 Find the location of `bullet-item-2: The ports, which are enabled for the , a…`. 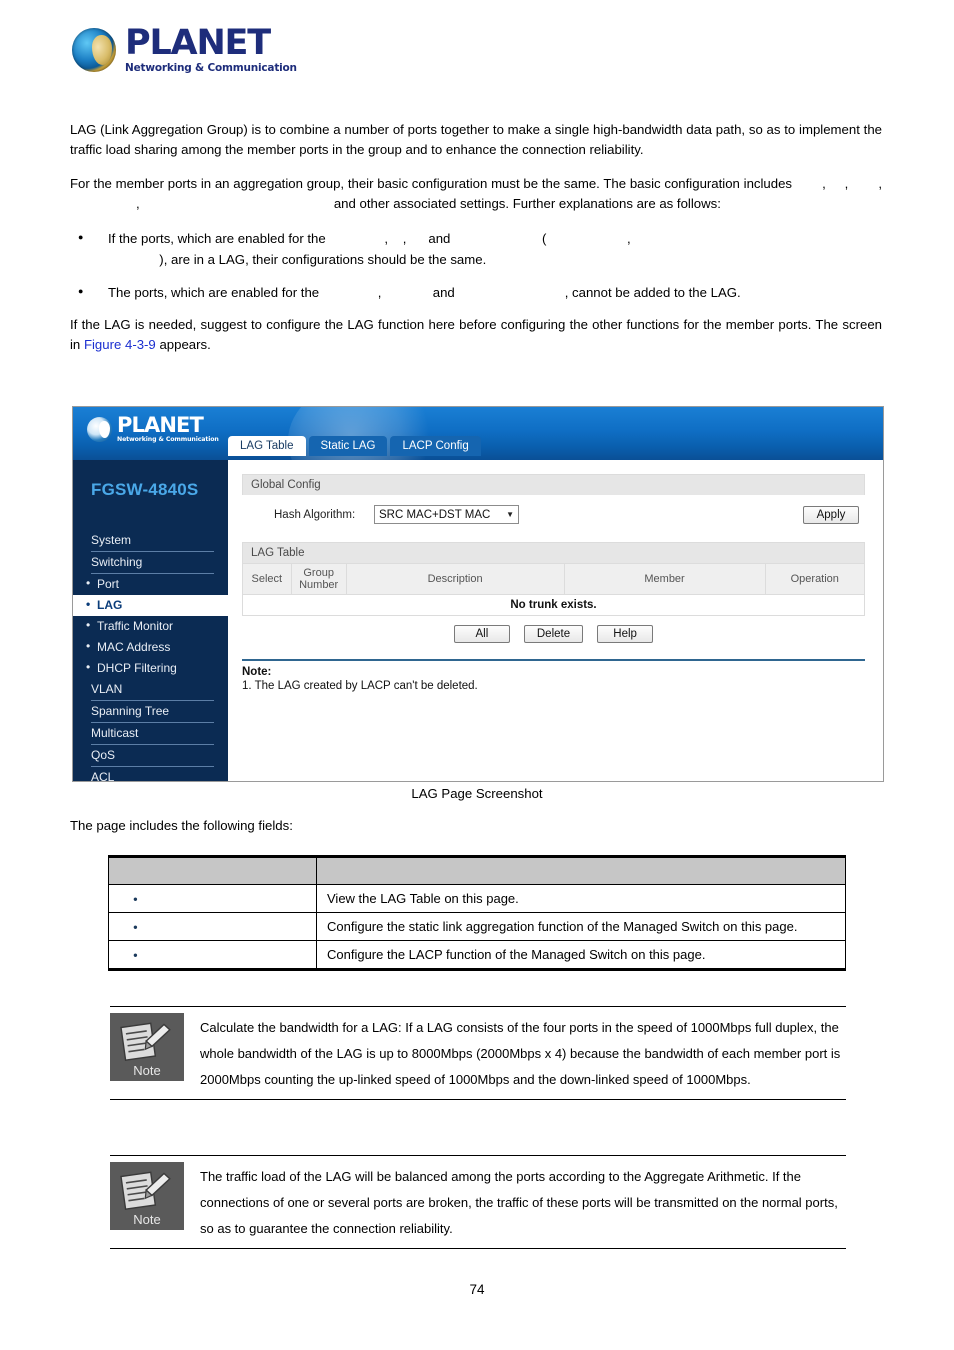

bullet-item-2: The ports, which are enabled for the , a… is located at coordinates (476, 292).